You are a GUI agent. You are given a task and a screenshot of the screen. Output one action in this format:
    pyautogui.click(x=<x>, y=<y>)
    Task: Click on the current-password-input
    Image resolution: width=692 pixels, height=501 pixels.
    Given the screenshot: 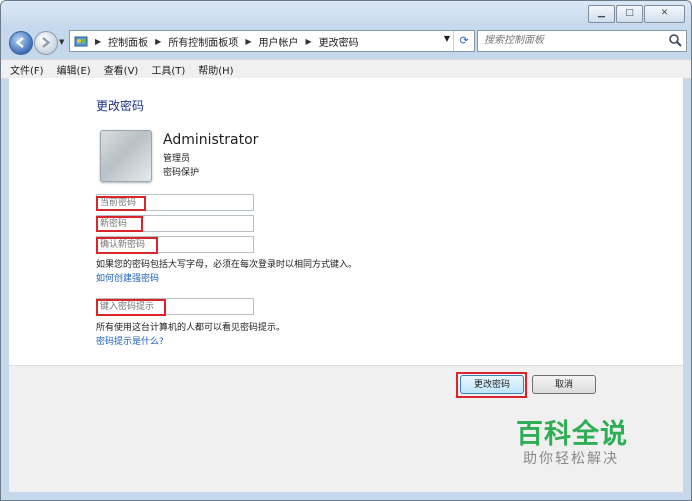 What is the action you would take?
    pyautogui.click(x=175, y=202)
    